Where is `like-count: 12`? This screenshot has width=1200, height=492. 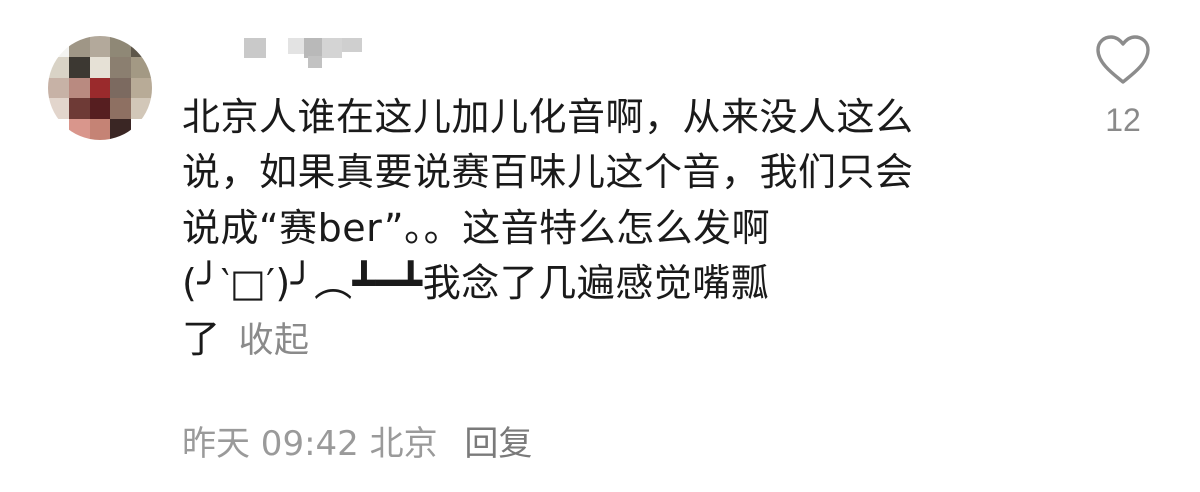
like-count: 12 is located at coordinates (1123, 120).